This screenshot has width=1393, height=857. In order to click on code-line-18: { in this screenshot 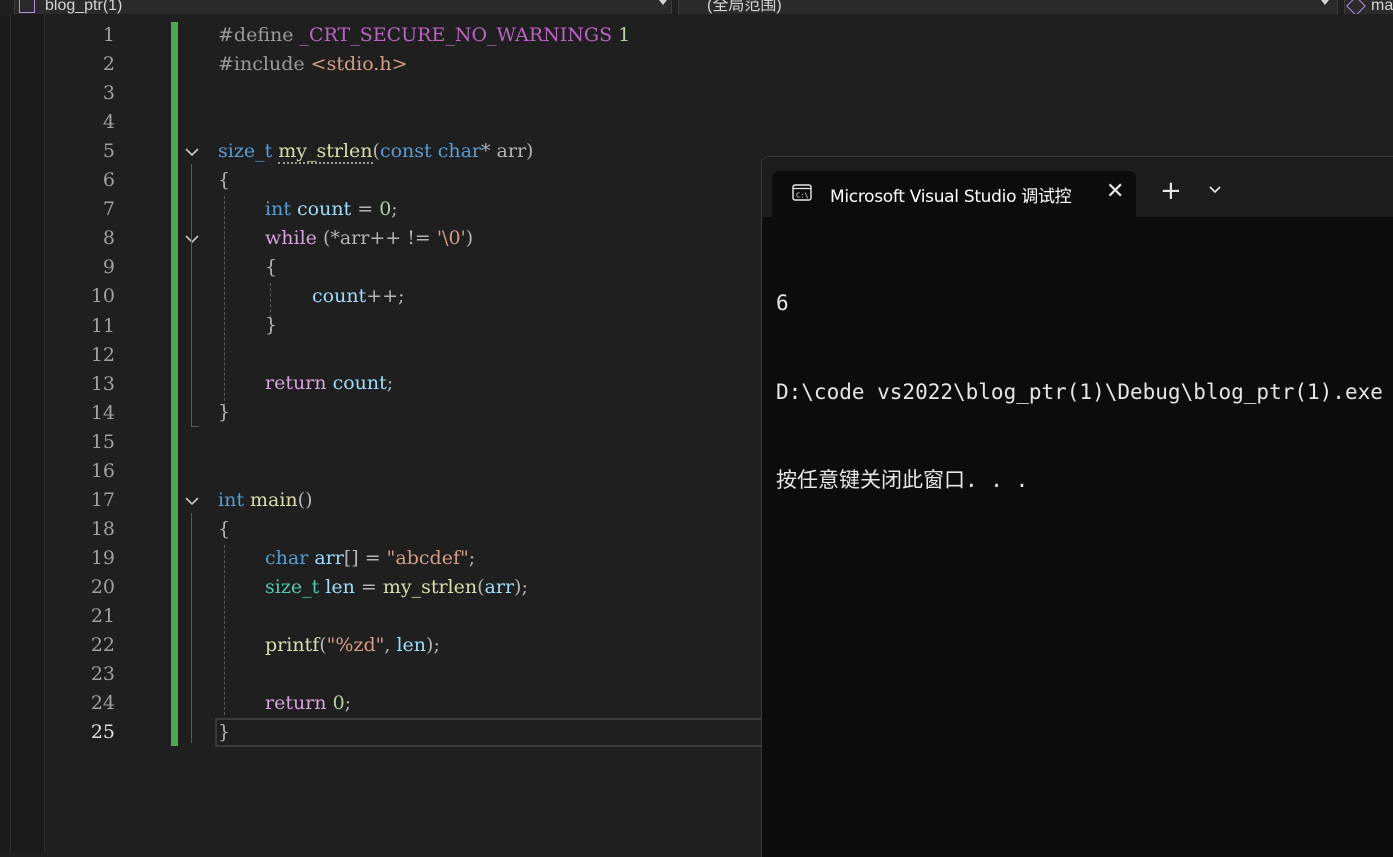, I will do `click(224, 529)`.